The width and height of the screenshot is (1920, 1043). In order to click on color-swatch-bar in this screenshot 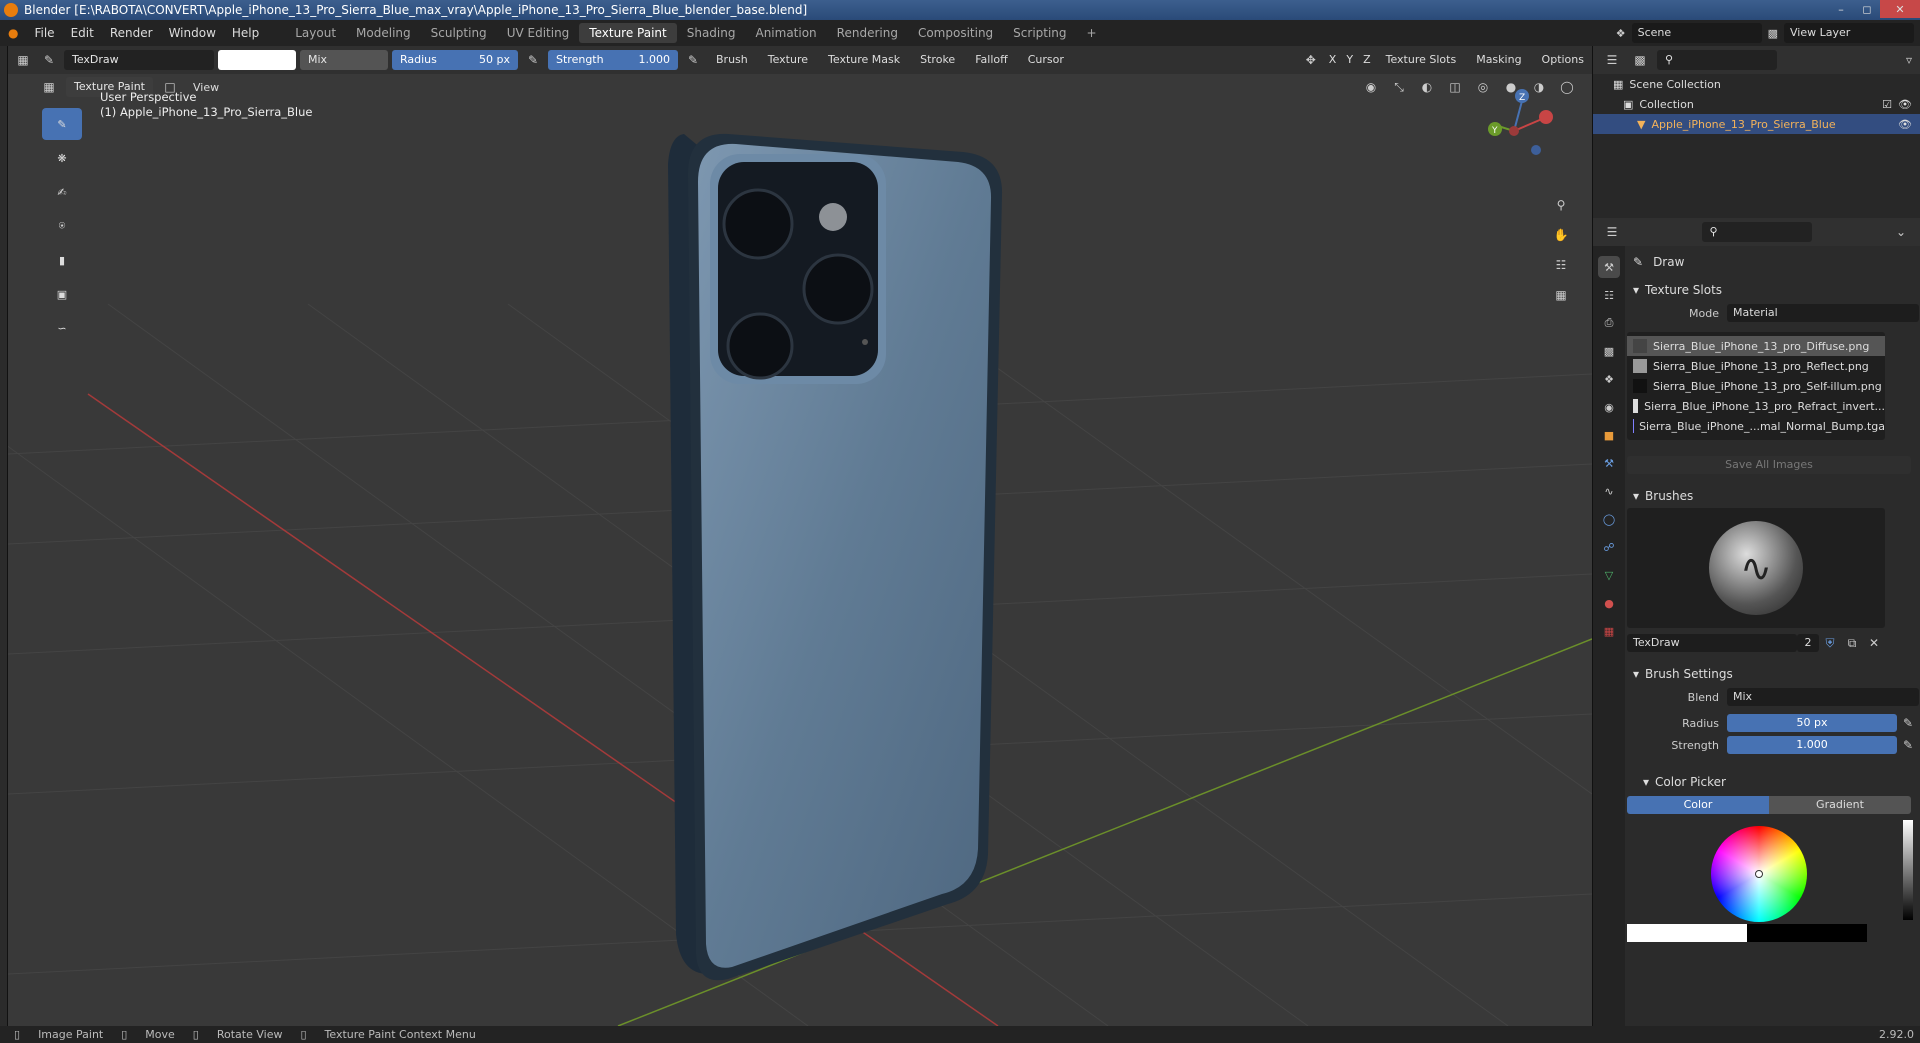, I will do `click(1747, 933)`.